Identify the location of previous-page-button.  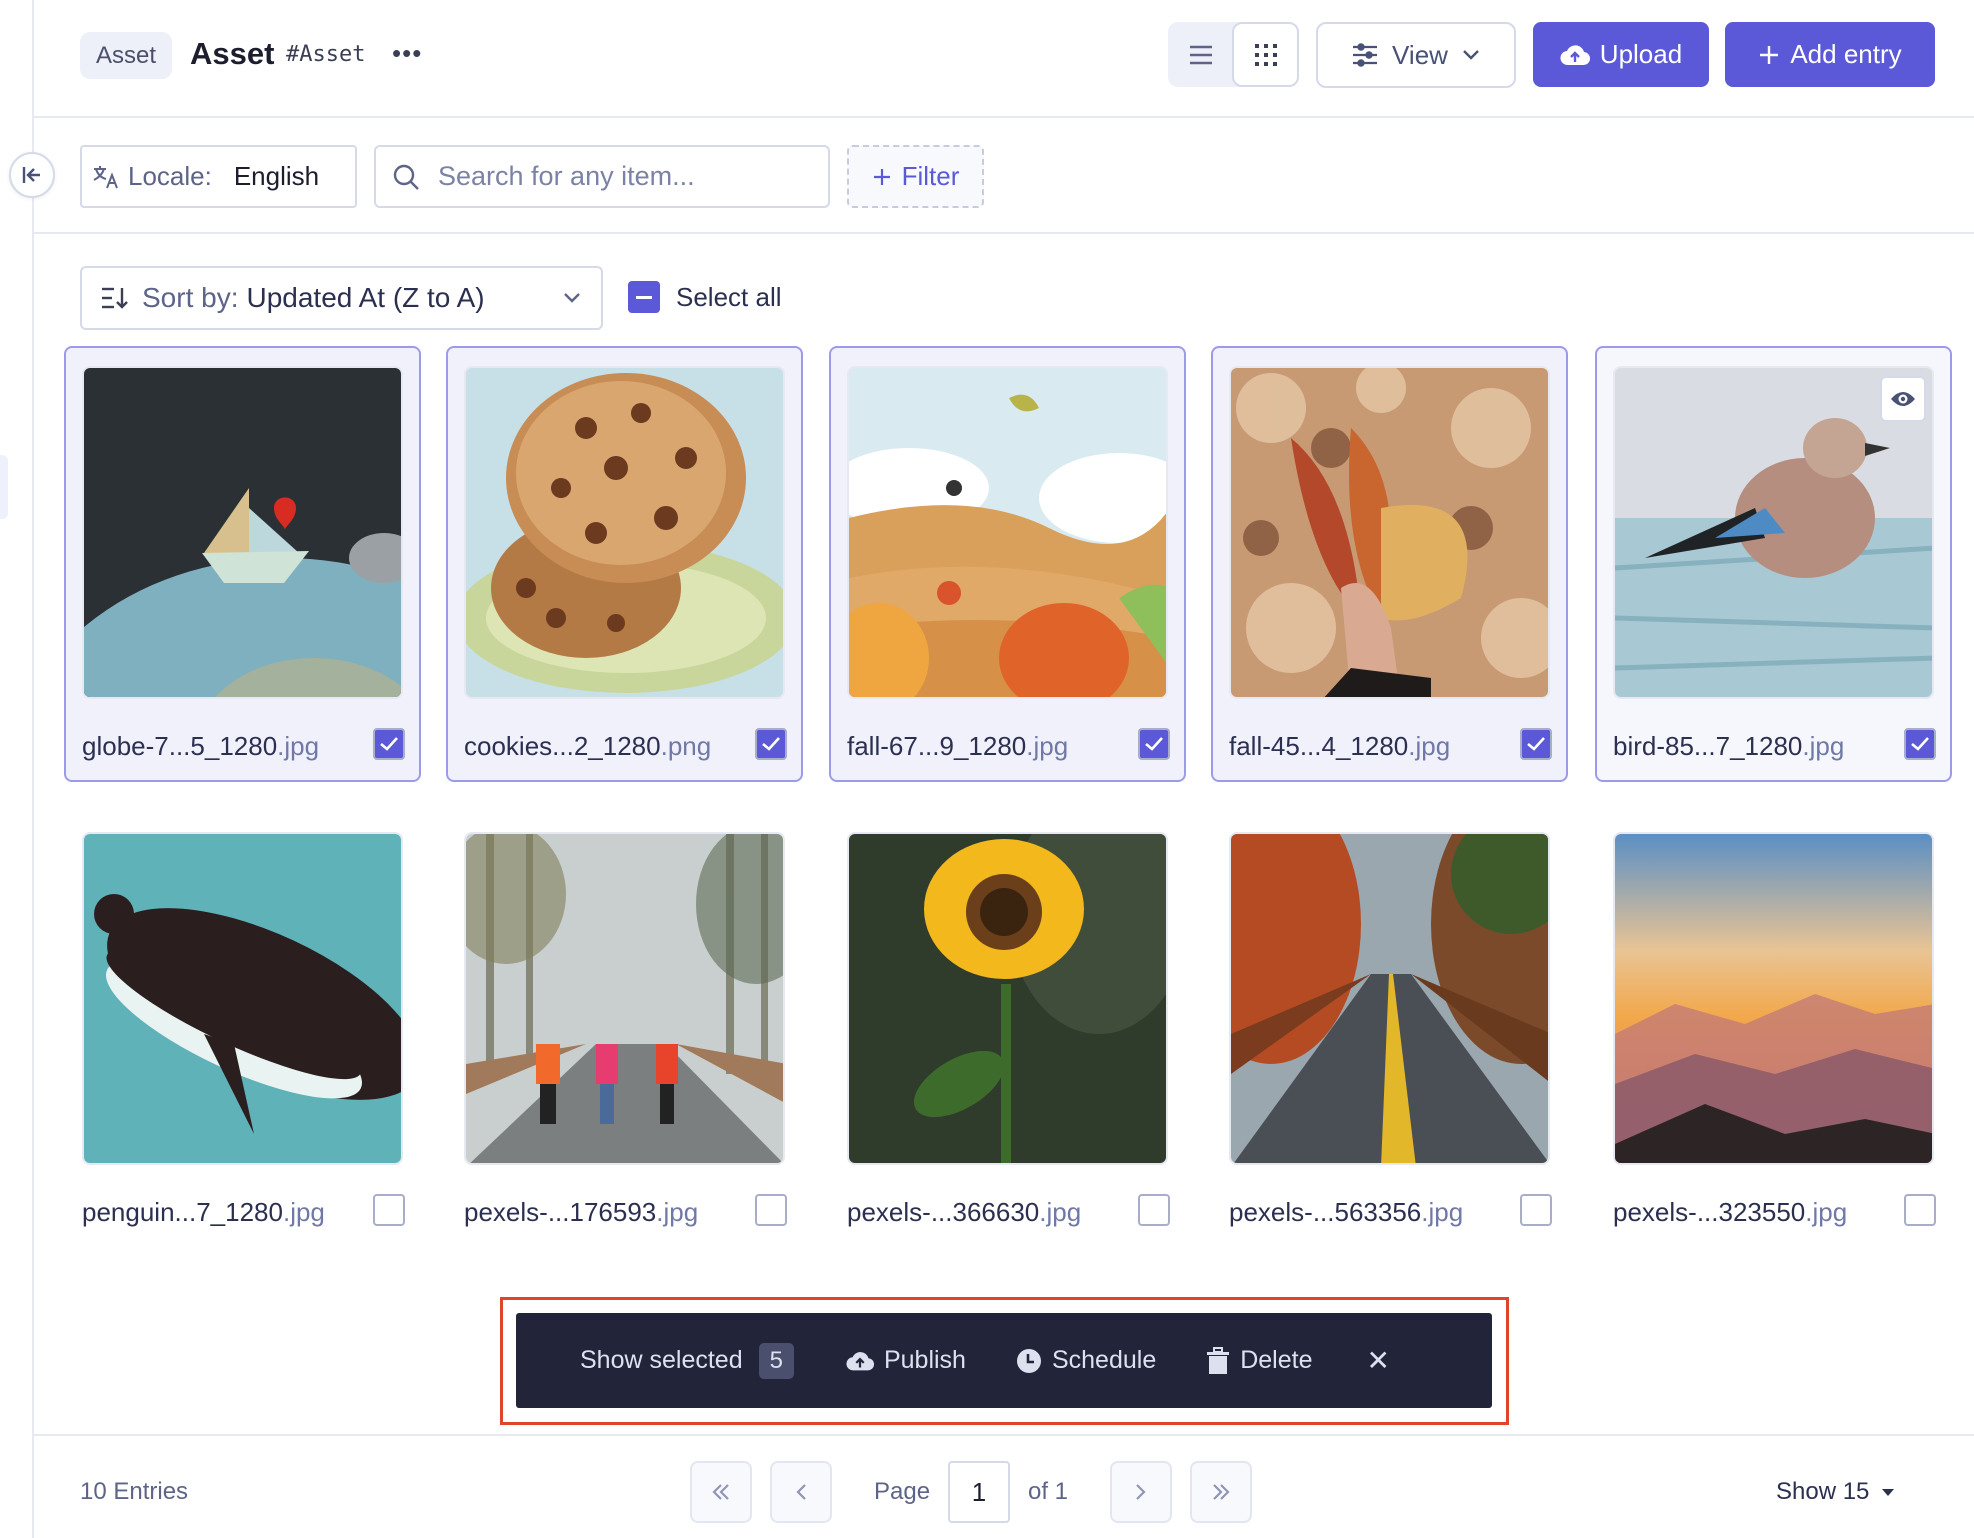
(801, 1492).